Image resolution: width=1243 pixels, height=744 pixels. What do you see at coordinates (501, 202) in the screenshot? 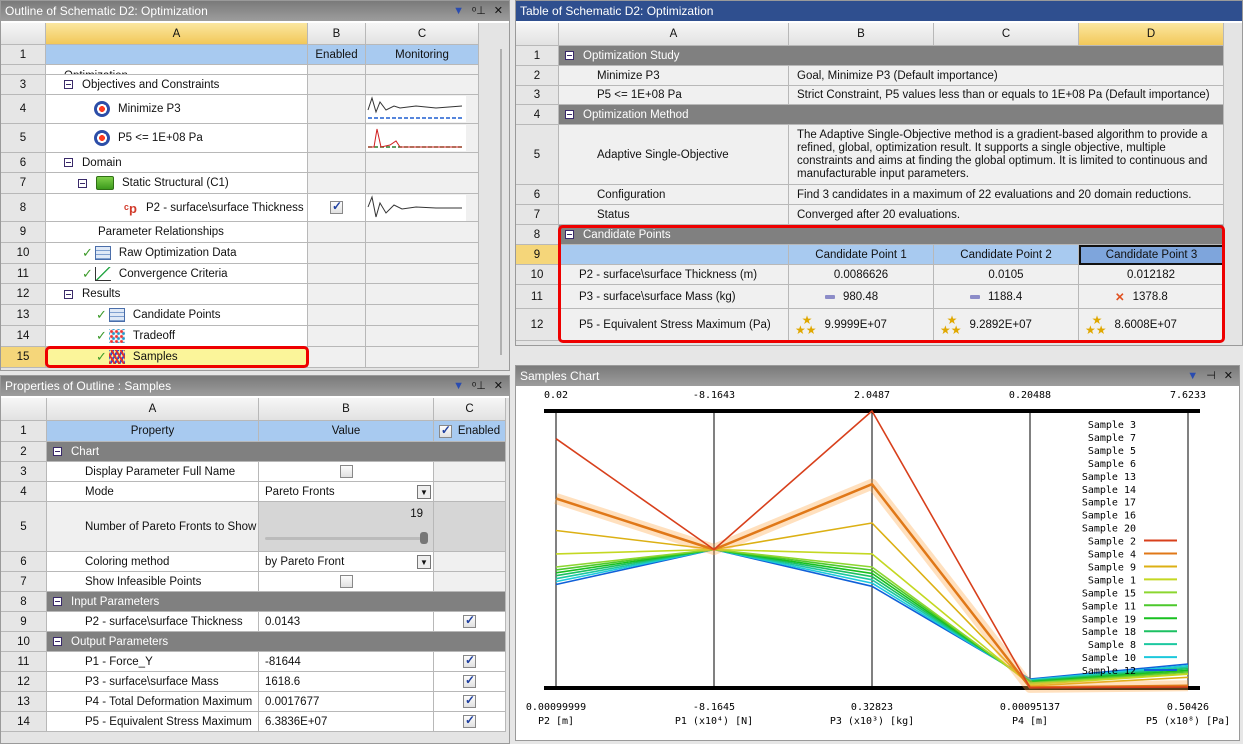
I see `outline-scrollbar` at bounding box center [501, 202].